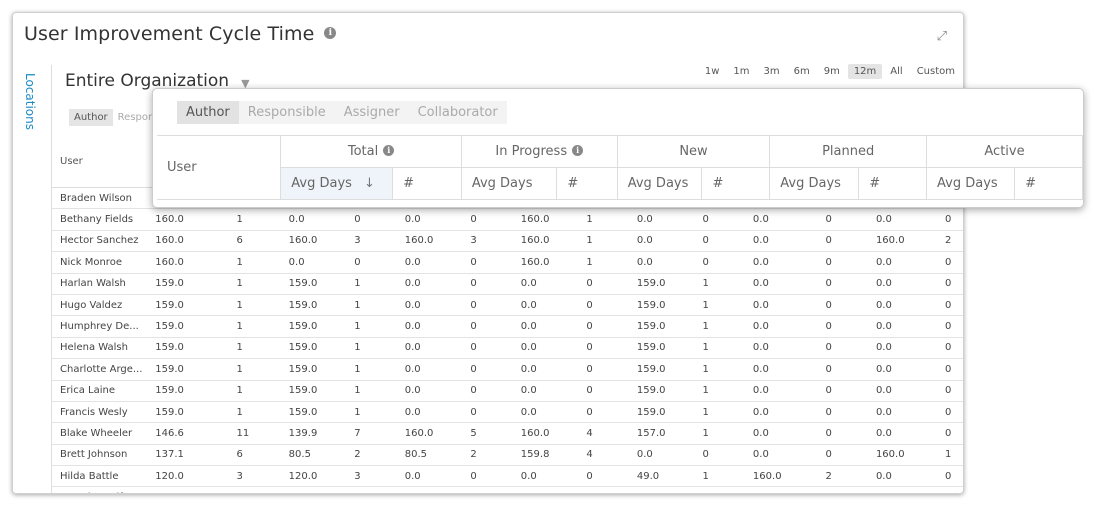 This screenshot has height=506, width=1095. Describe the element at coordinates (100, 412) in the screenshot. I see `user-name-cell: Francis Wesly` at that location.